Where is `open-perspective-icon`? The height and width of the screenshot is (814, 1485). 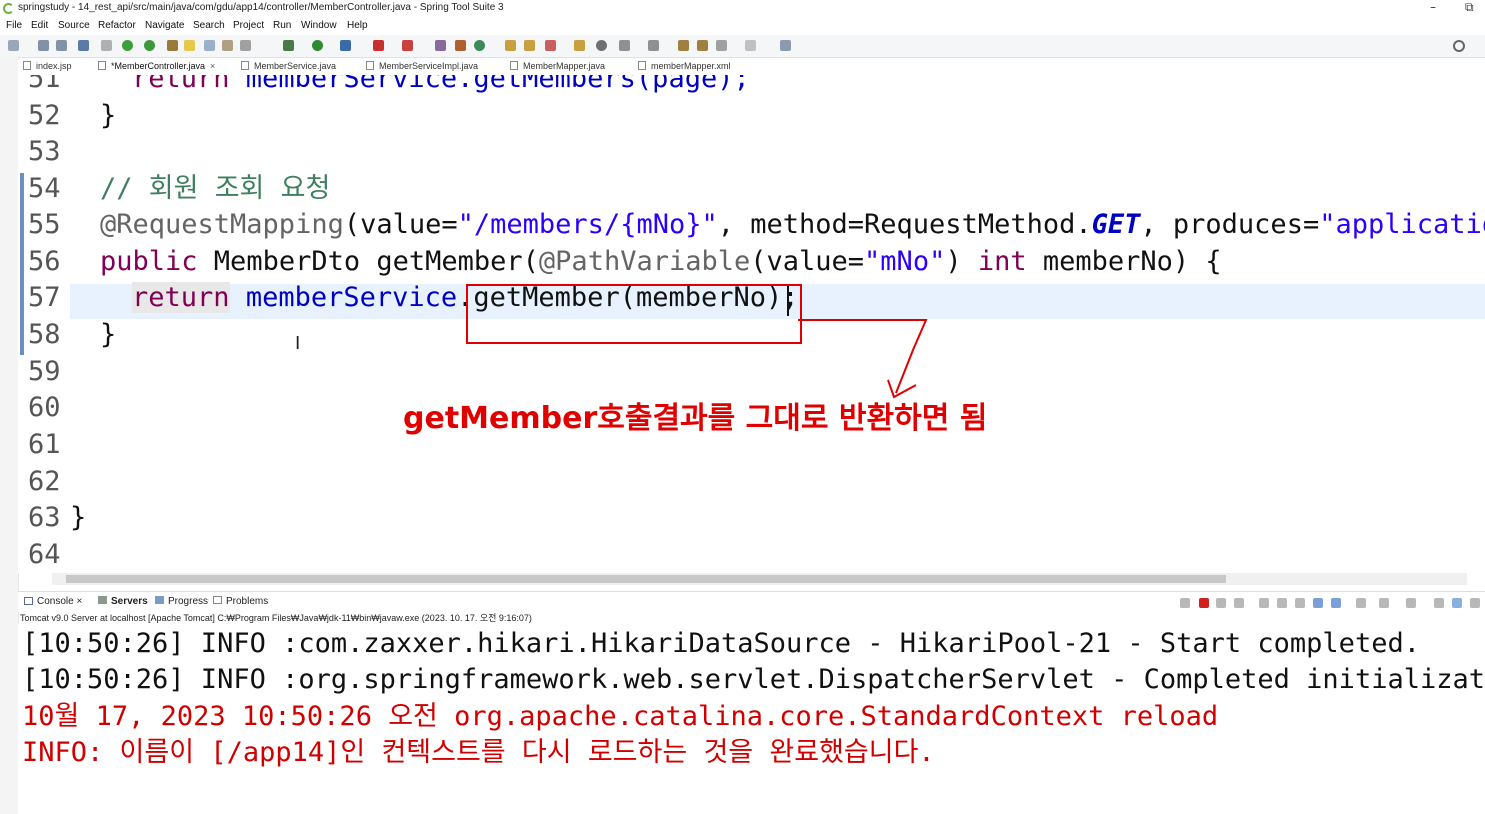 open-perspective-icon is located at coordinates (785, 45).